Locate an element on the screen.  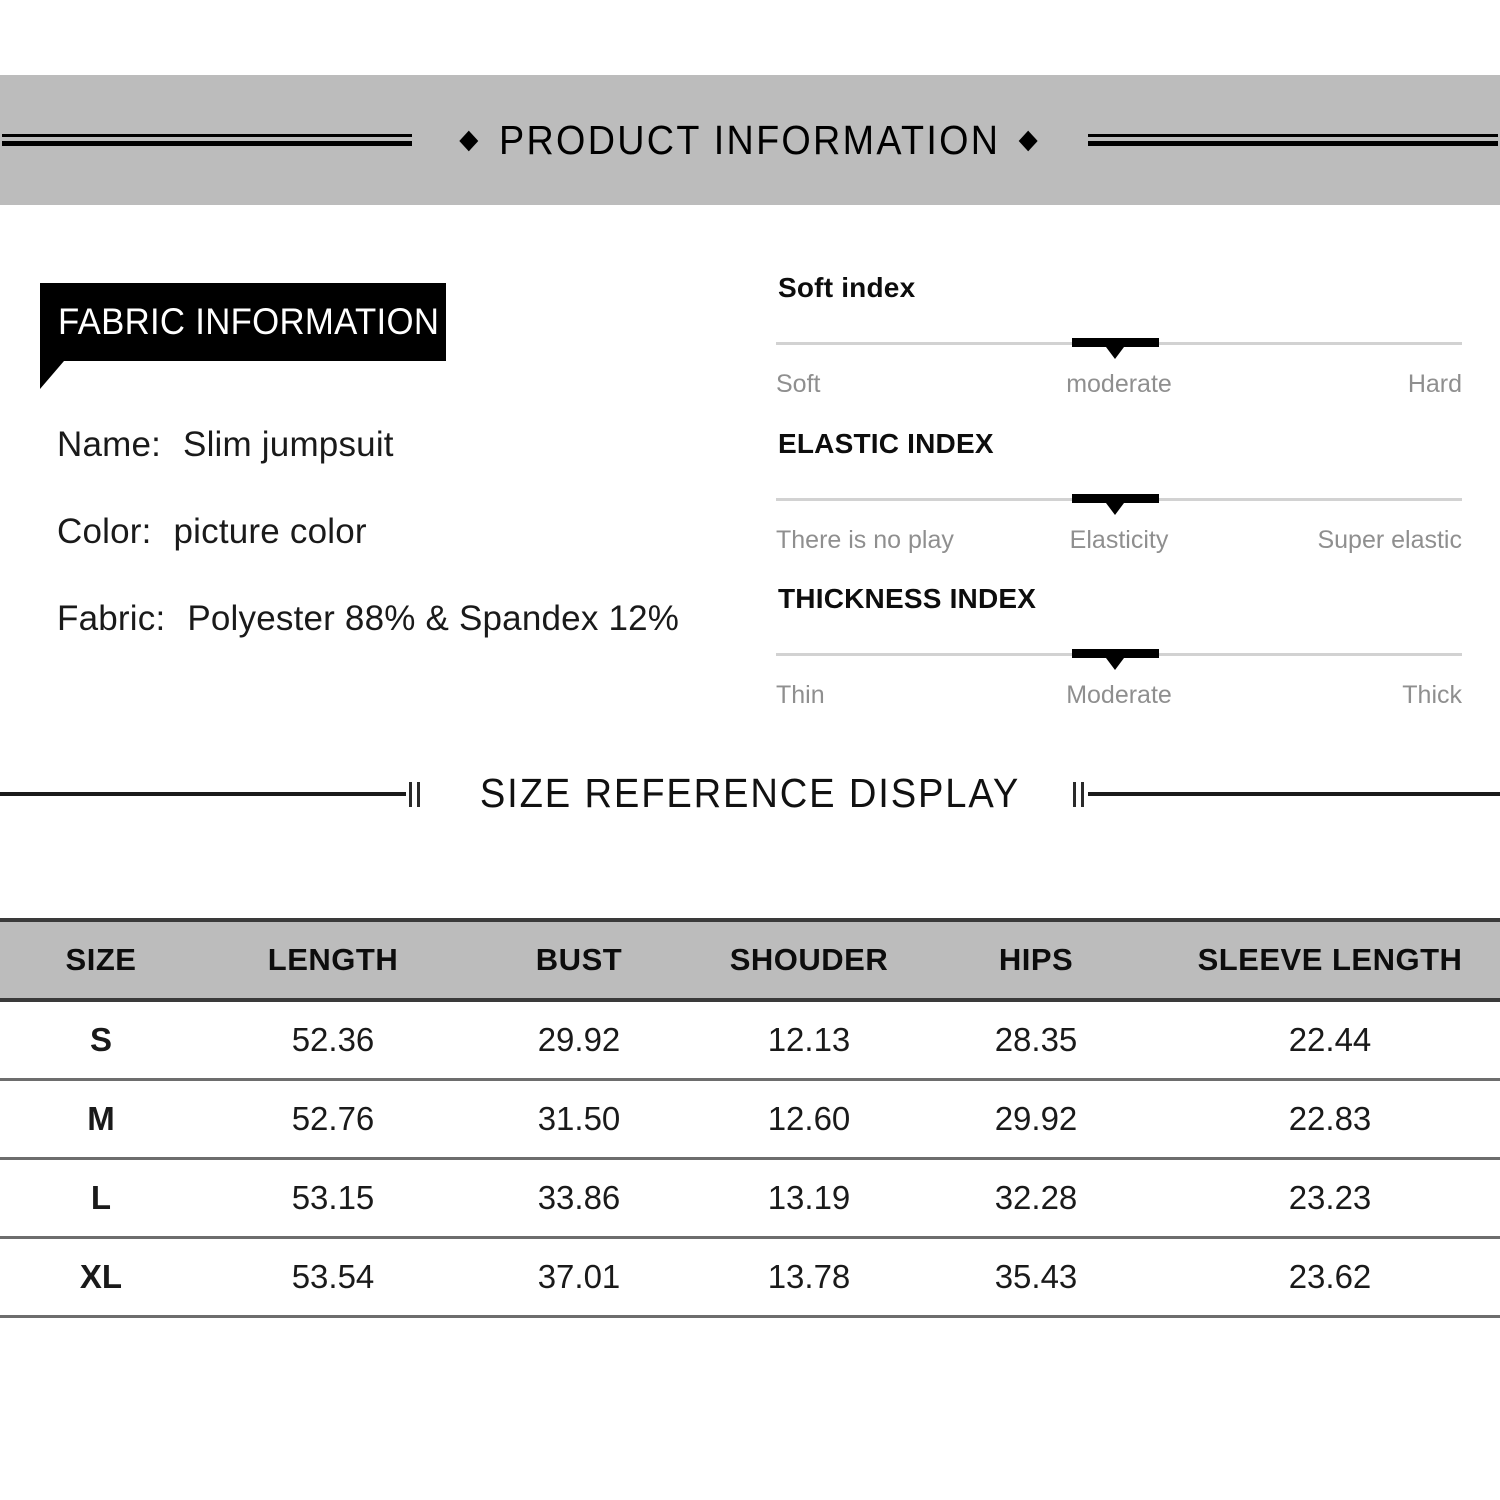
cell-hips: 32.28 is located at coordinates (1036, 1198).